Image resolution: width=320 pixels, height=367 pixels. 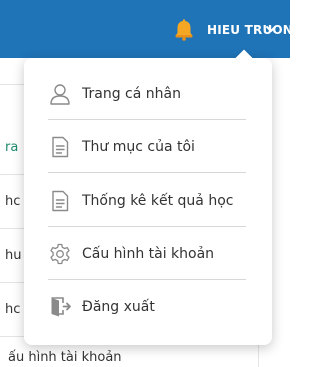 What do you see at coordinates (13, 255) in the screenshot?
I see `background-nav-label: hu` at bounding box center [13, 255].